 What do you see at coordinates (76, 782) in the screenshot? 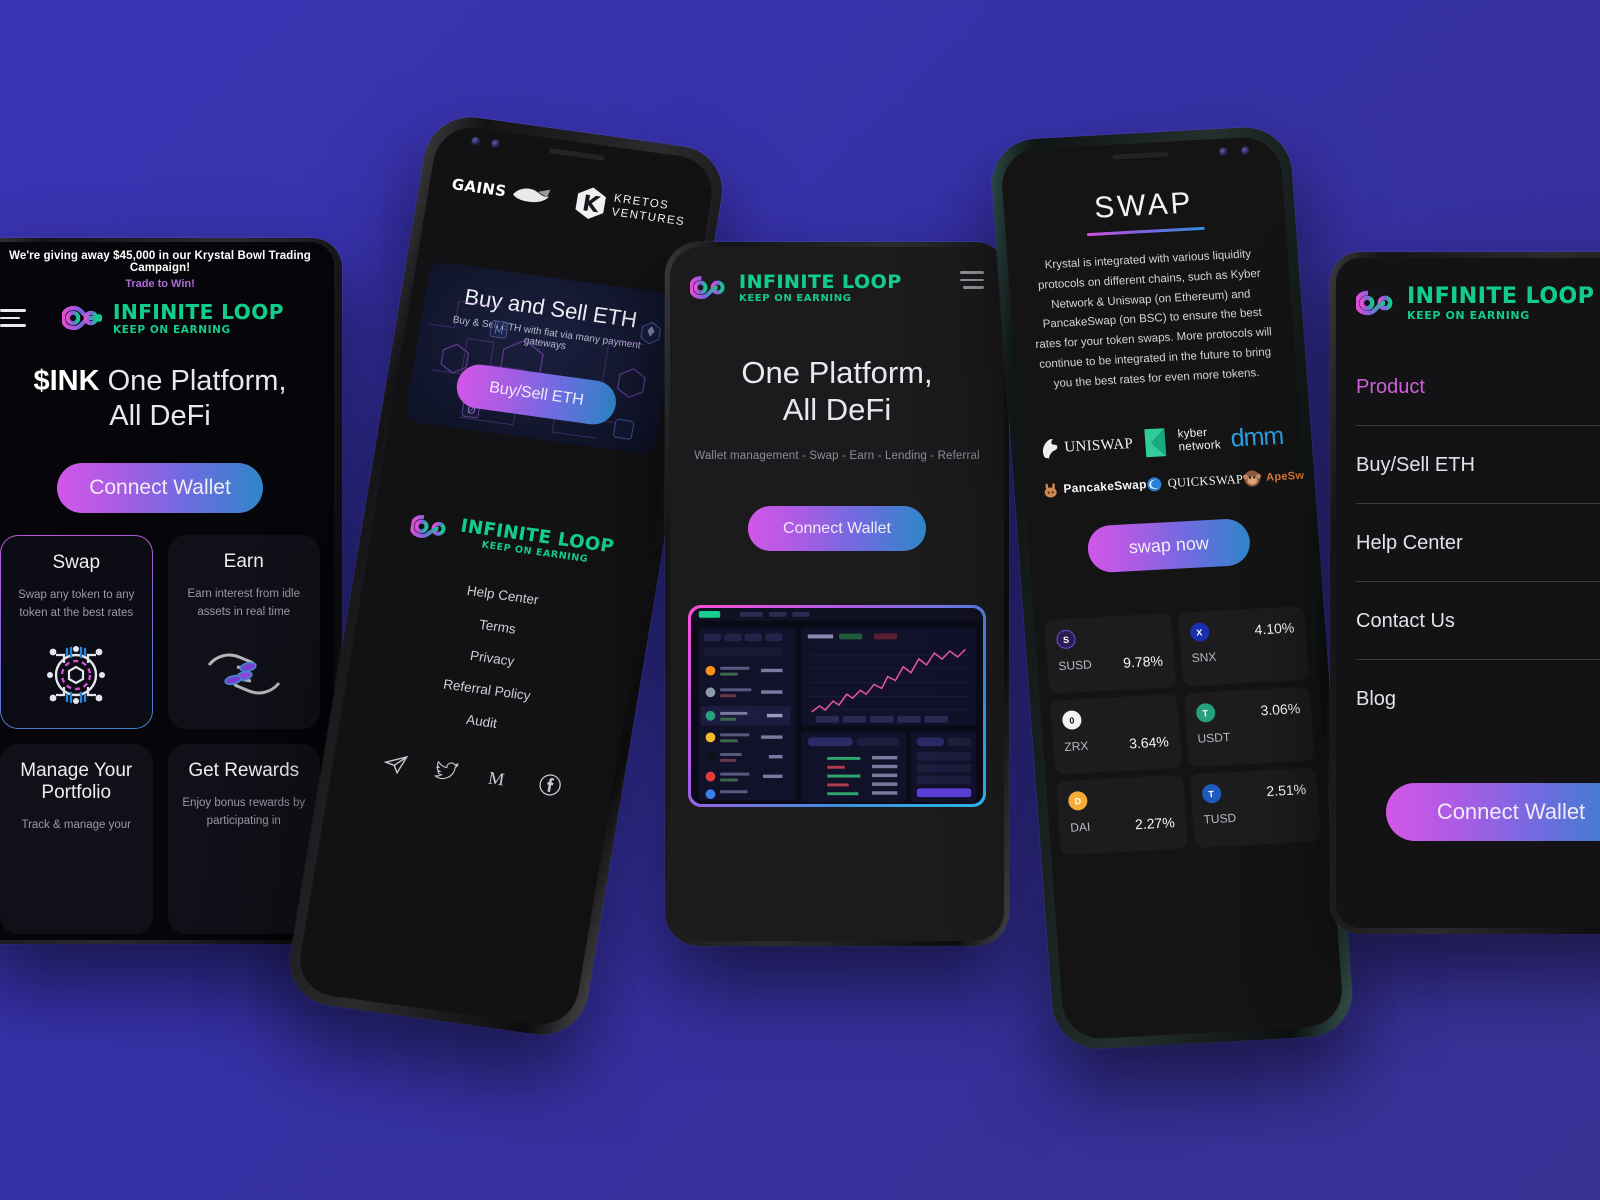
I see `feature-card-title: Manage Your Portfolio` at bounding box center [76, 782].